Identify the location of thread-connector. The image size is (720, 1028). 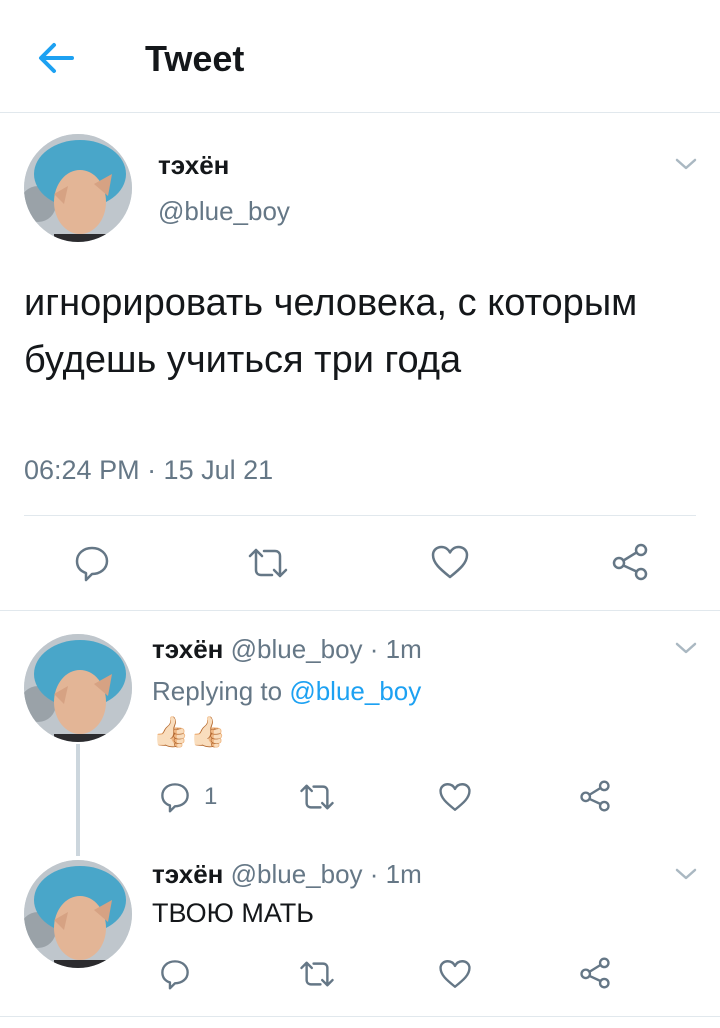
(78, 800).